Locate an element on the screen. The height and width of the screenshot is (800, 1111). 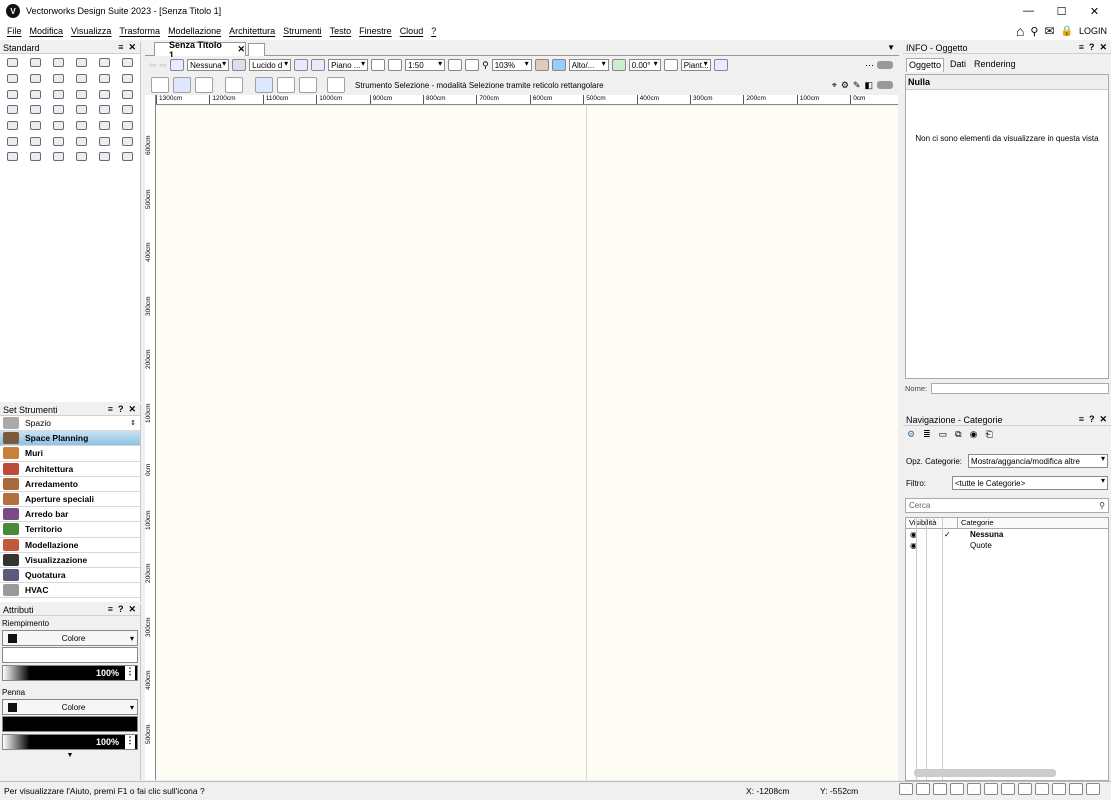
snap-object-icon is located at coordinates (923, 789).